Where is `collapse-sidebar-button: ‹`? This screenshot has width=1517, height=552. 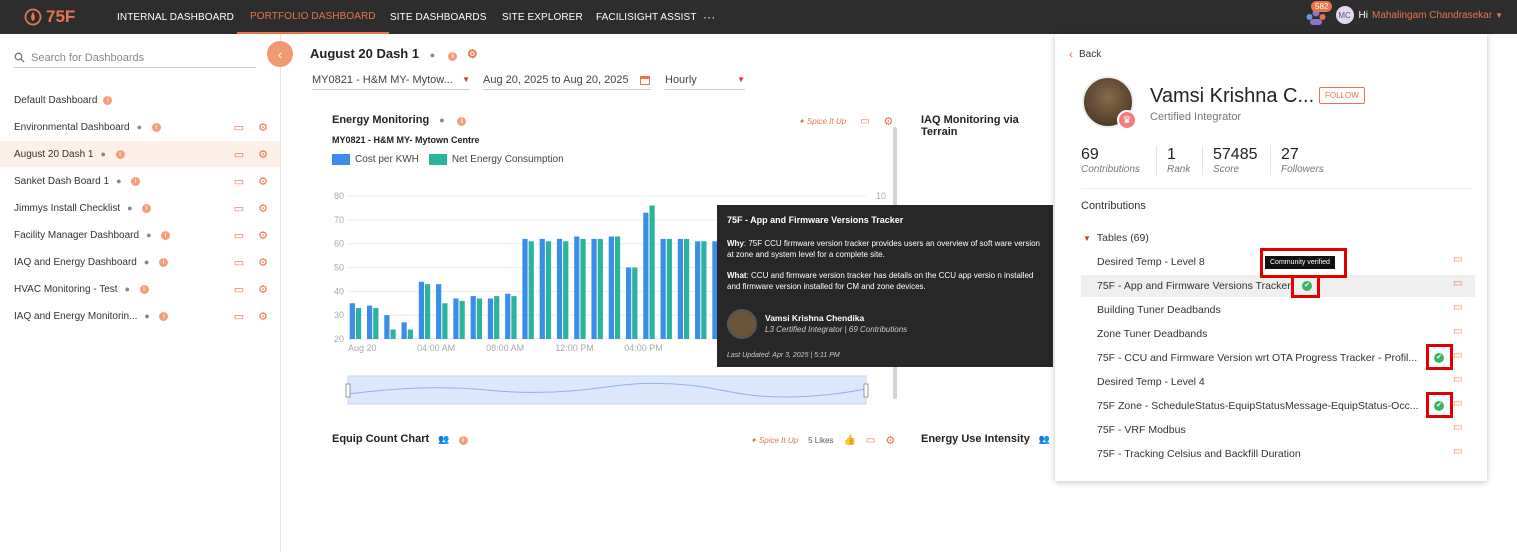 collapse-sidebar-button: ‹ is located at coordinates (280, 54).